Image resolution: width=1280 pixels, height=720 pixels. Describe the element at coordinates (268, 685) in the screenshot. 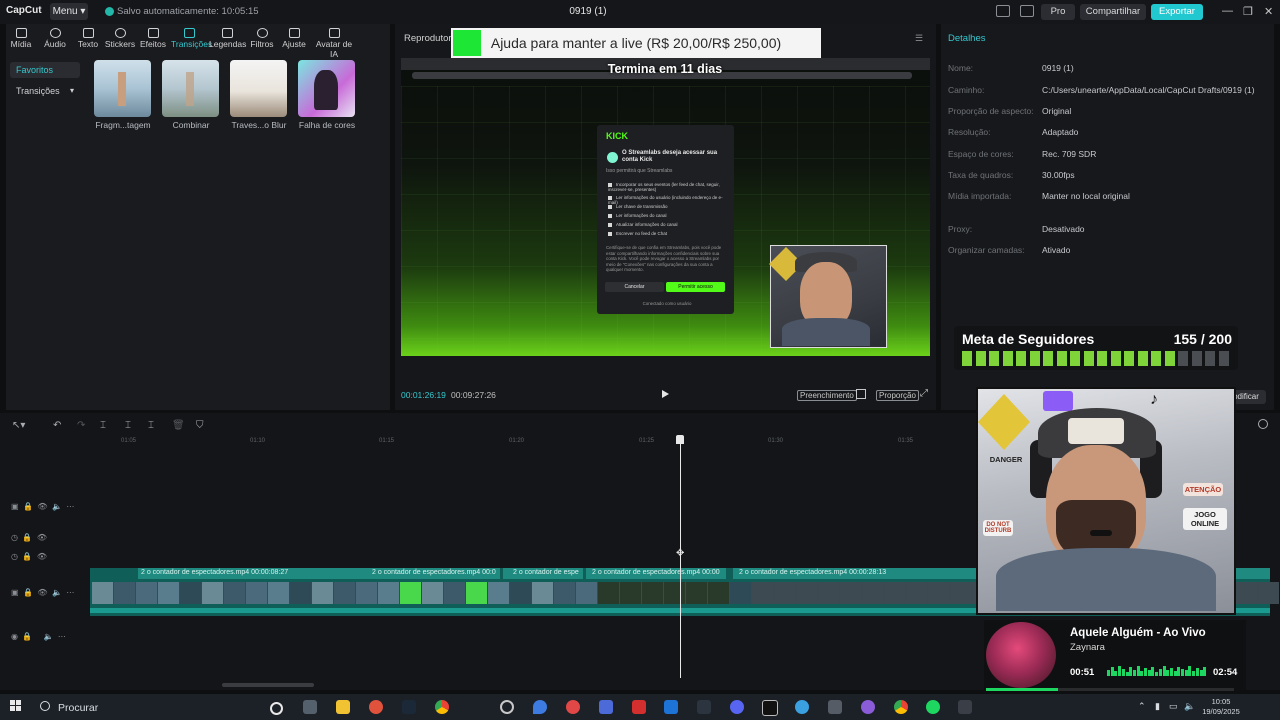

I see `timeline-scrollbar` at that location.